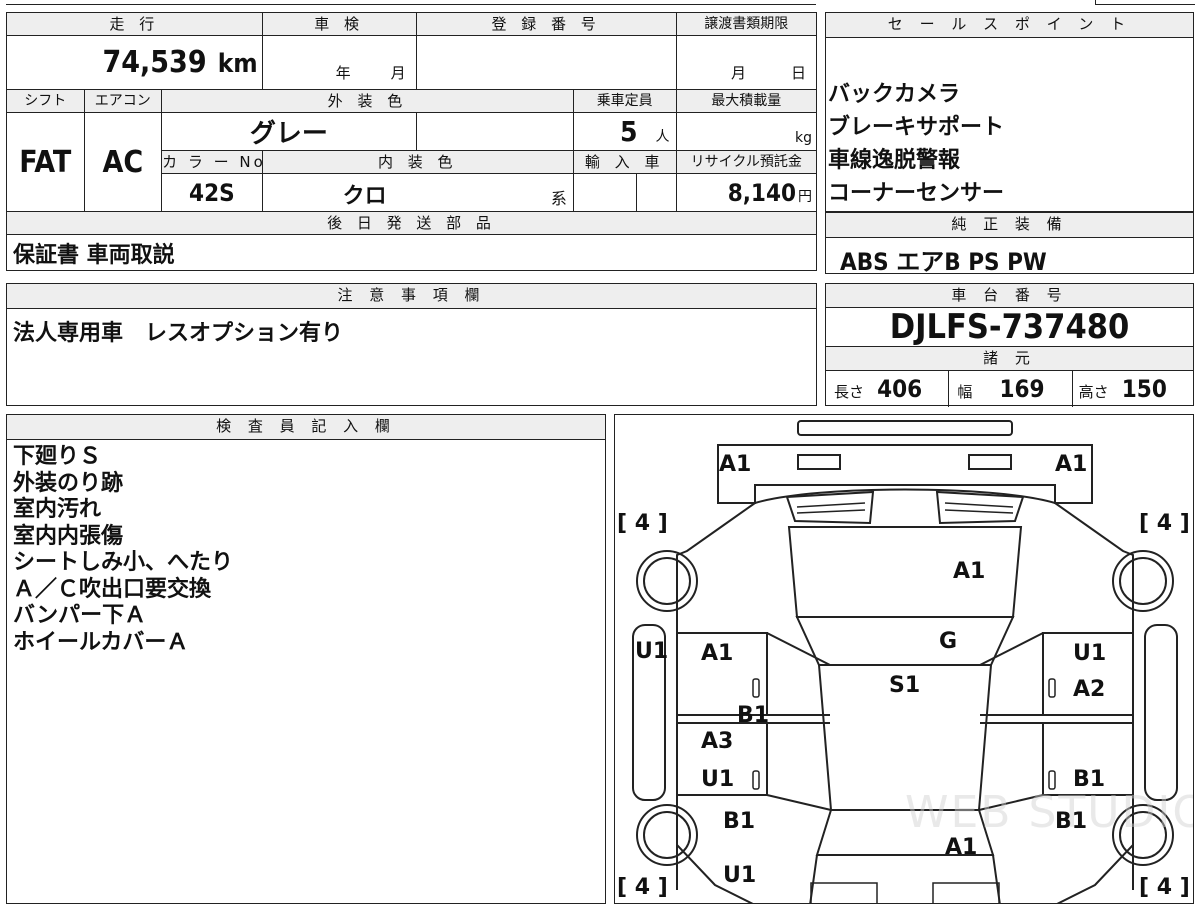 Image resolution: width=1200 pixels, height=904 pixels. What do you see at coordinates (1009, 296) in the screenshot?
I see `chassis-label: 車 台 番 号` at bounding box center [1009, 296].